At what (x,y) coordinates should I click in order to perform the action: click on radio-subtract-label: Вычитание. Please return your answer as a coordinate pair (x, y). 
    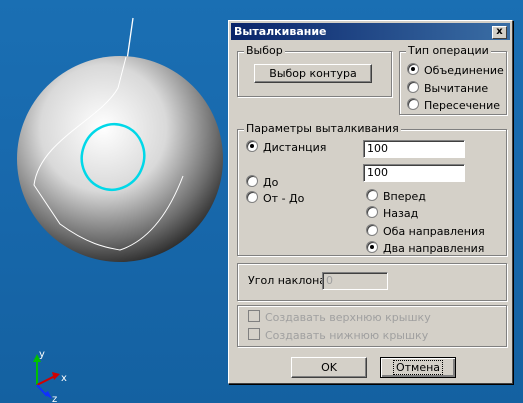
    Looking at the image, I should click on (456, 88).